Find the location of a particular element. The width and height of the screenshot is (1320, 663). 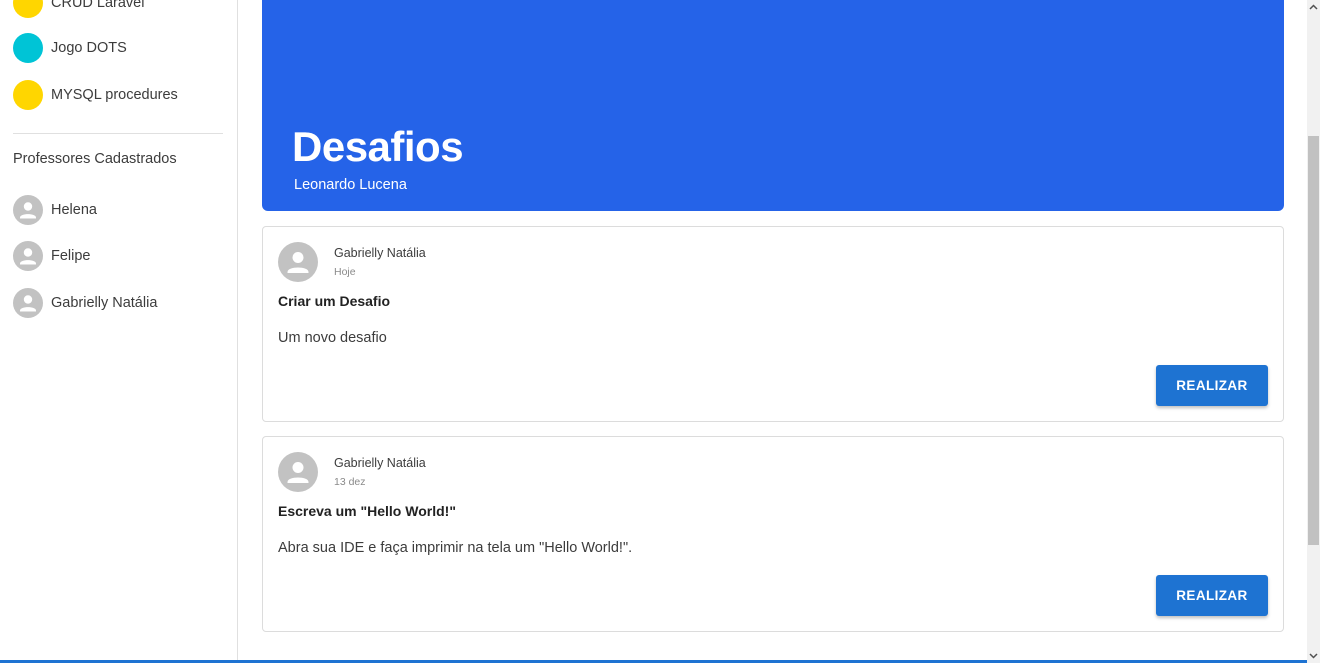

sidebar-professor-felipe: Felipe is located at coordinates (52, 256).